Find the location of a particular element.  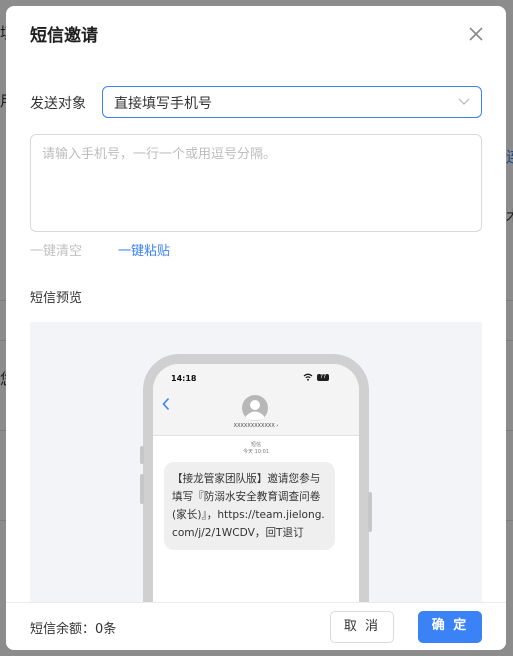

cancel-button: 取 消 is located at coordinates (362, 627).